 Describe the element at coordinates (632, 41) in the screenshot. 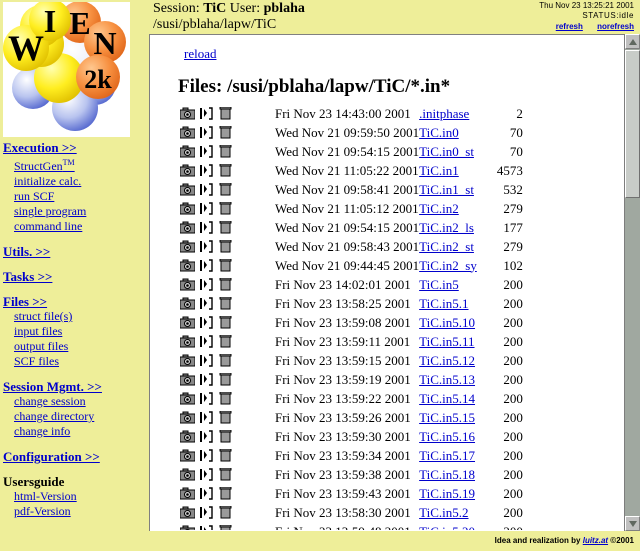

I see `scroll-up-button` at that location.